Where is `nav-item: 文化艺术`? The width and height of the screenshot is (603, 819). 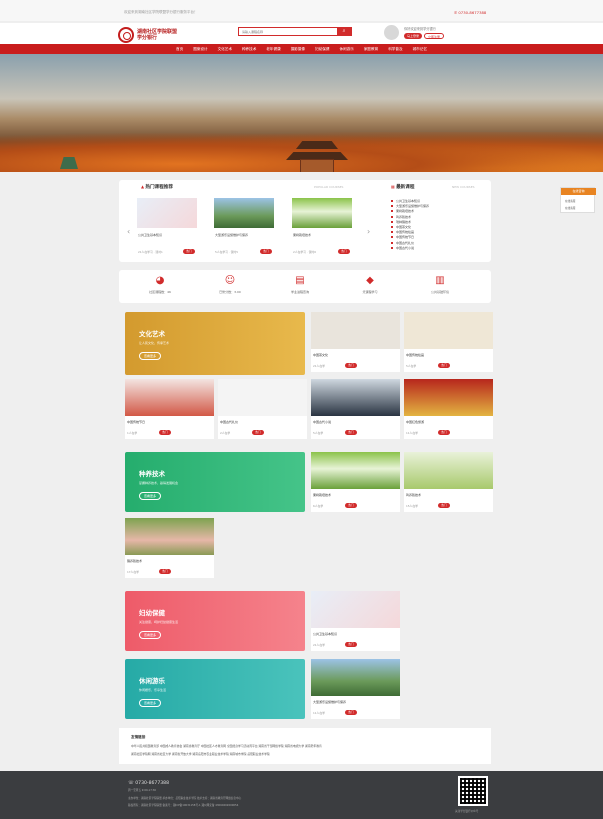 nav-item: 文化艺术 is located at coordinates (225, 49).